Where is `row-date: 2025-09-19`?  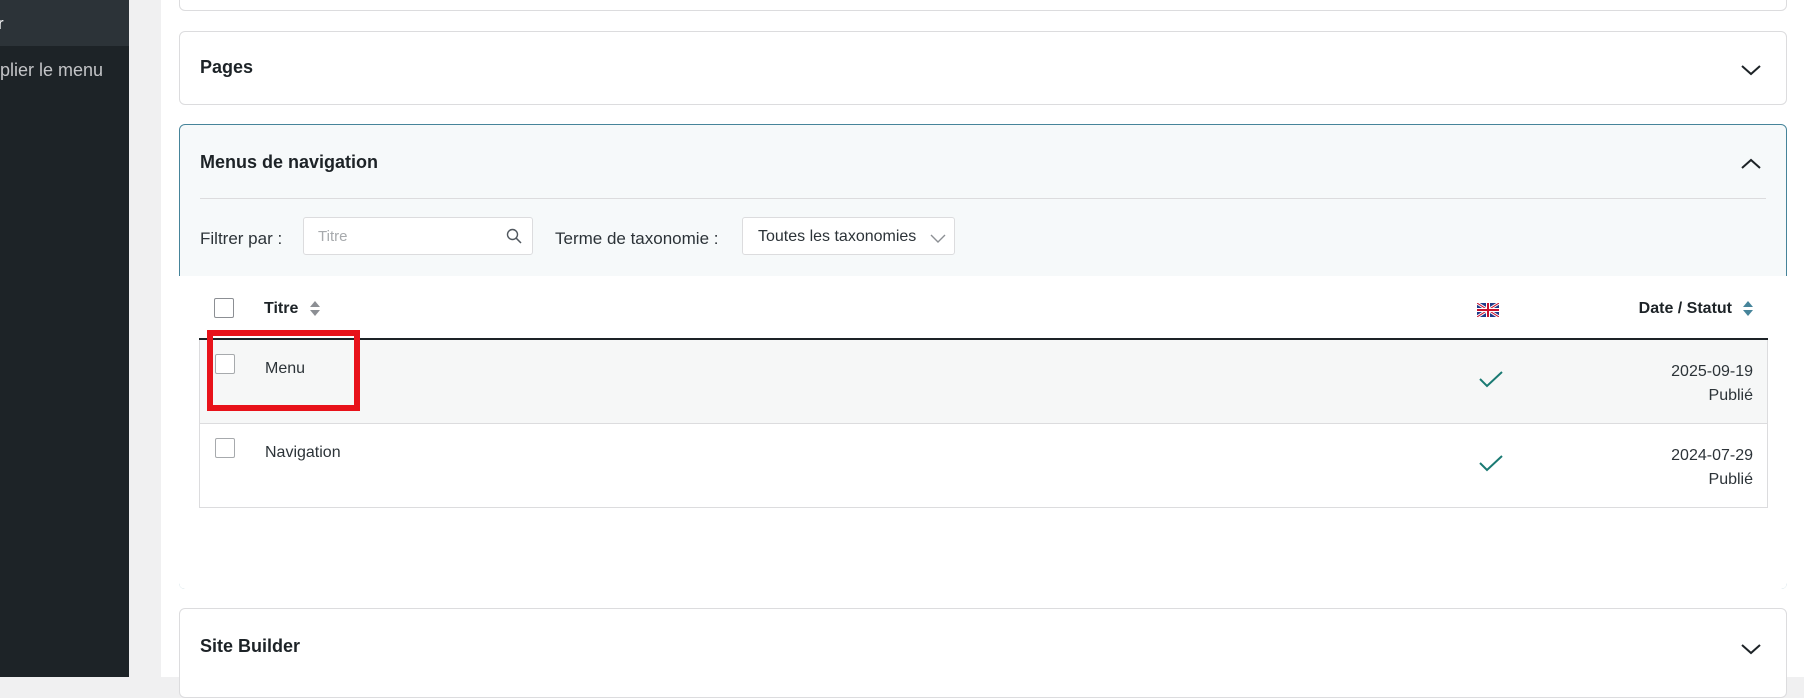
row-date: 2025-09-19 is located at coordinates (1712, 371).